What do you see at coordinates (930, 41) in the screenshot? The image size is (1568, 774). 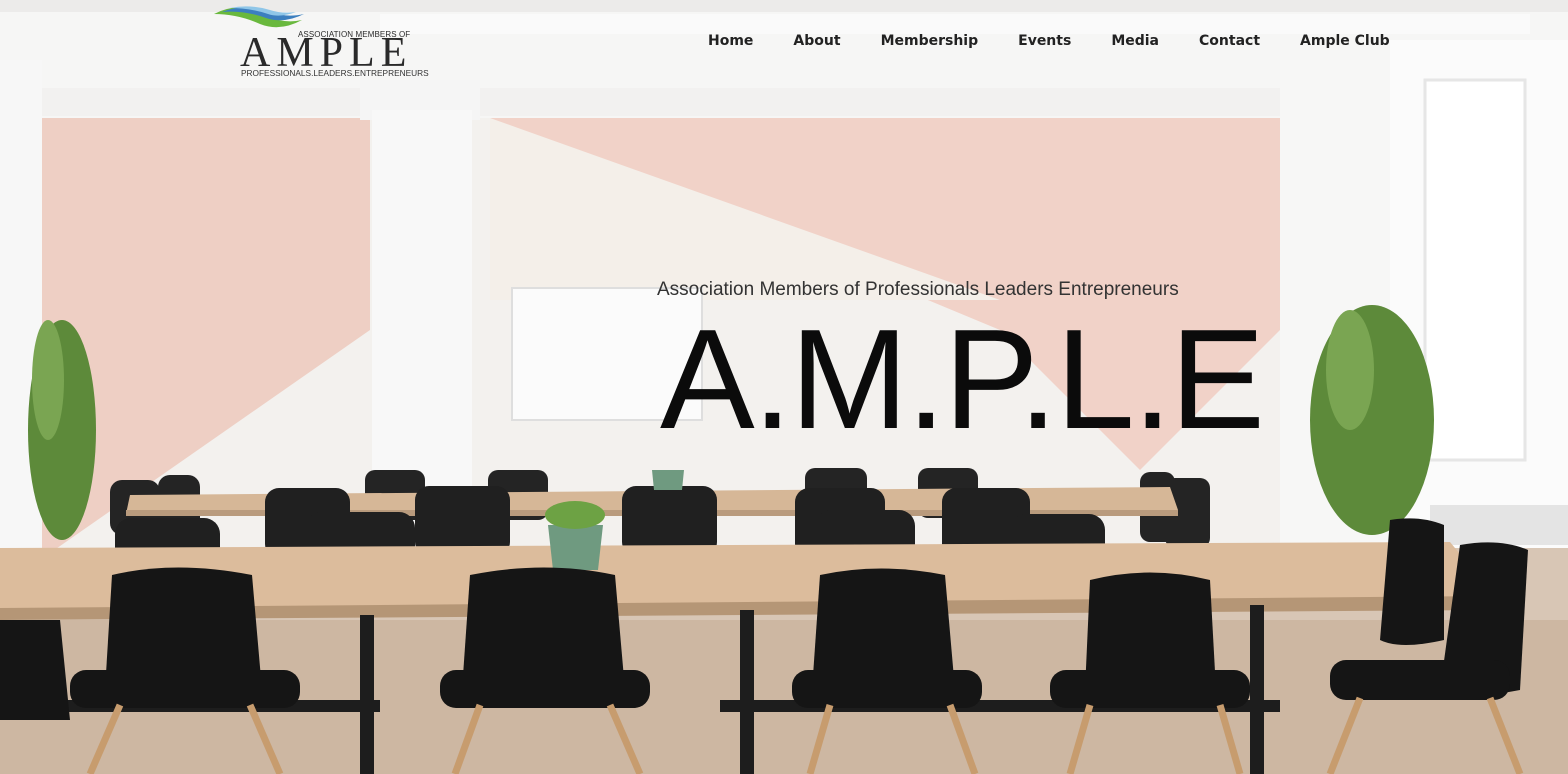 I see `nav-membership: Membership` at bounding box center [930, 41].